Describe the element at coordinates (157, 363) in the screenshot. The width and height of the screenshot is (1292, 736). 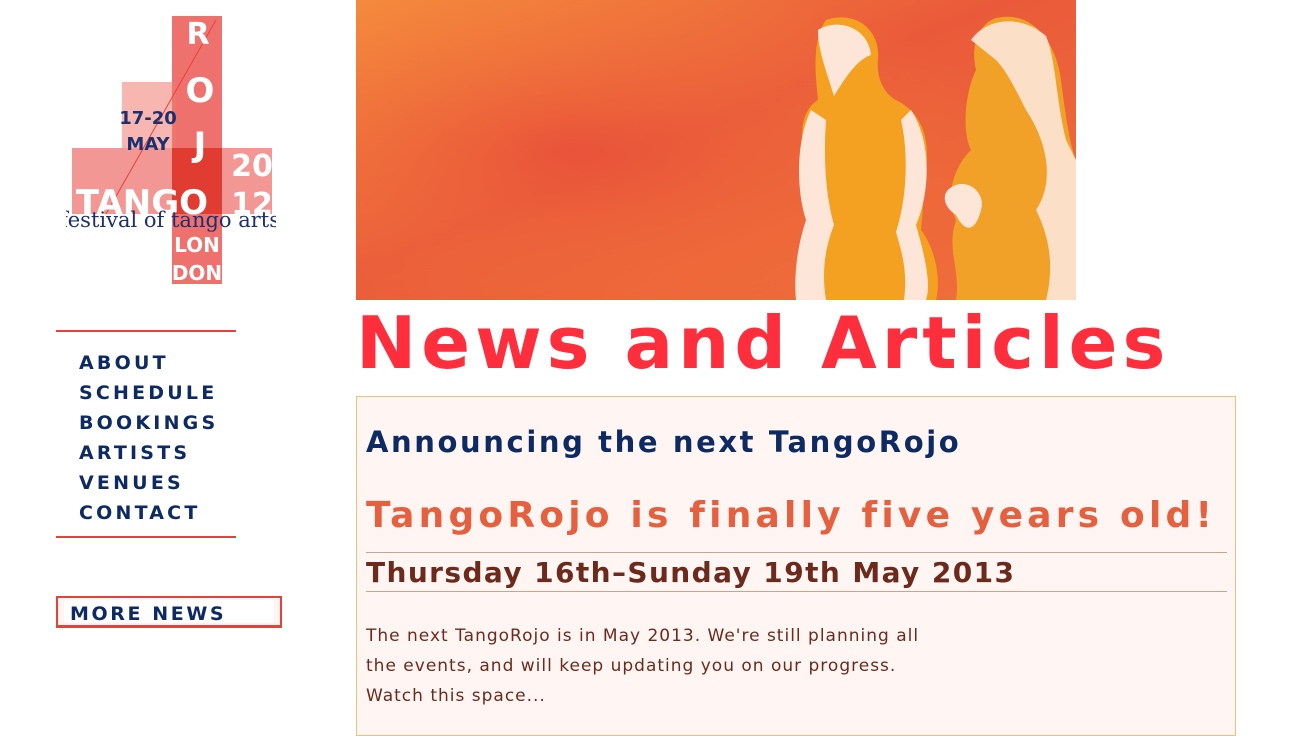
I see `nav-about: ABOUT` at that location.